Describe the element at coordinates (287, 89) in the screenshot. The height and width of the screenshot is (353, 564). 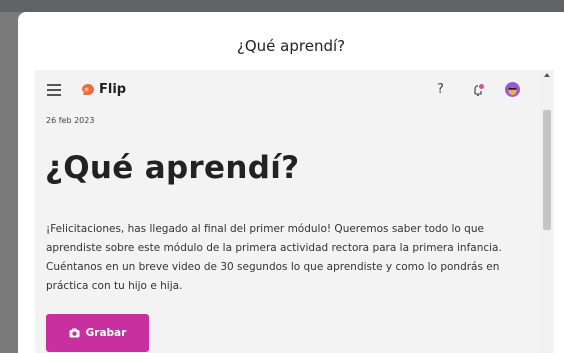
I see `embed-header: Flip ?` at that location.